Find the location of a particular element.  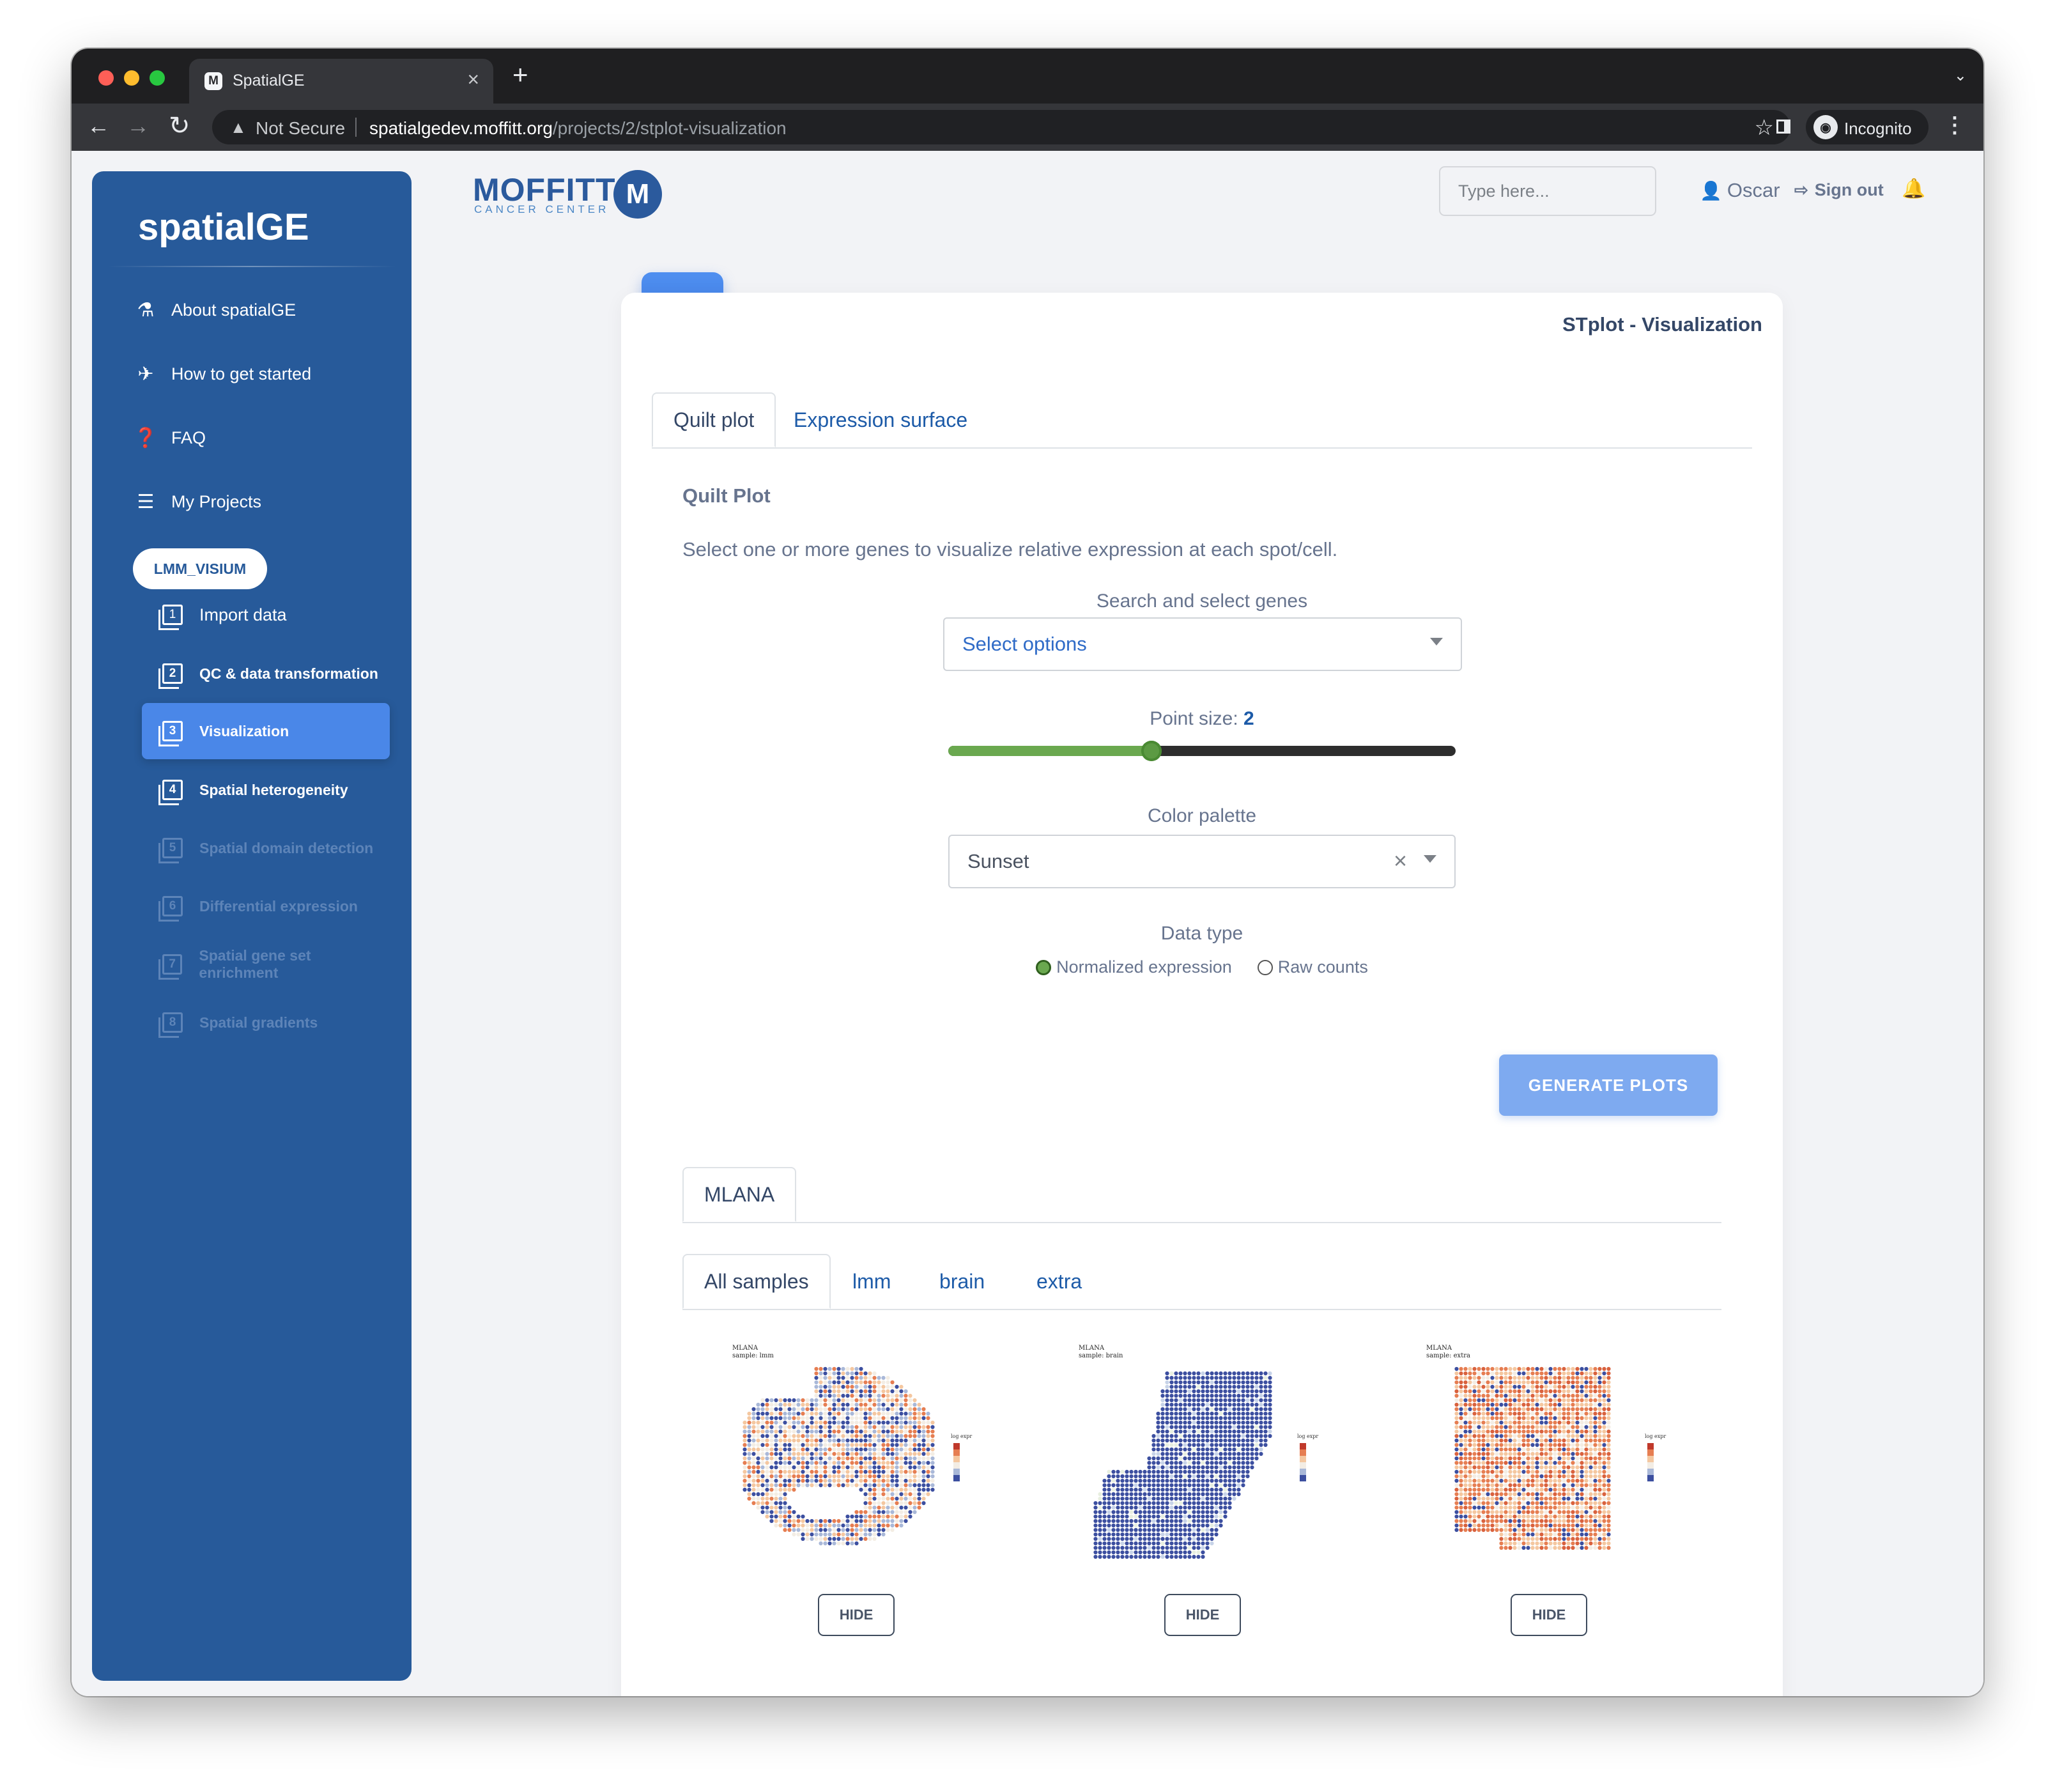

clear-icon: × is located at coordinates (1400, 860).